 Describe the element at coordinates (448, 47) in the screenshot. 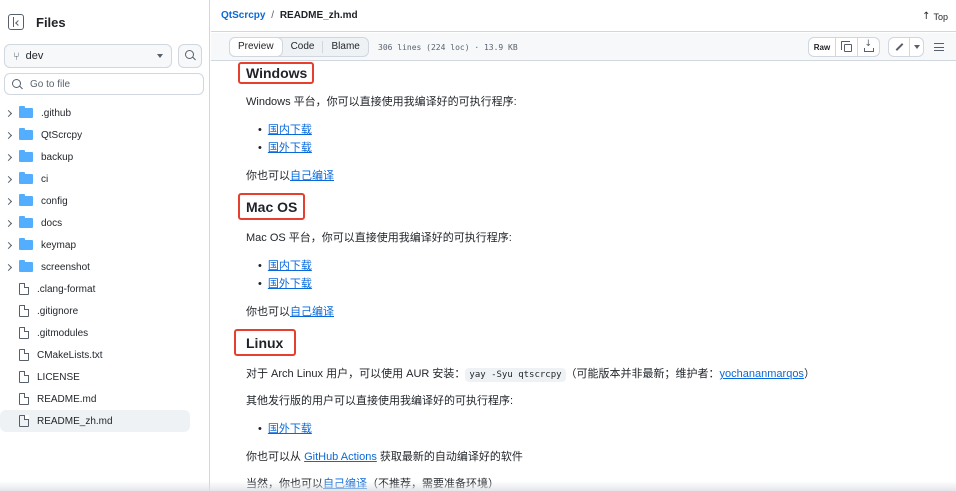

I see `file-info: 306 lines (224 loc) · 13.9 KB` at that location.